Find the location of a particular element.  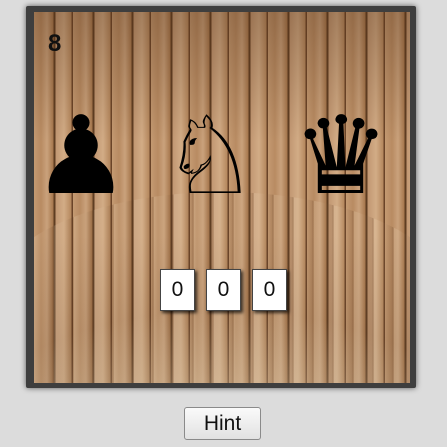

code-digits: 0 0 0 is located at coordinates (223, 290).